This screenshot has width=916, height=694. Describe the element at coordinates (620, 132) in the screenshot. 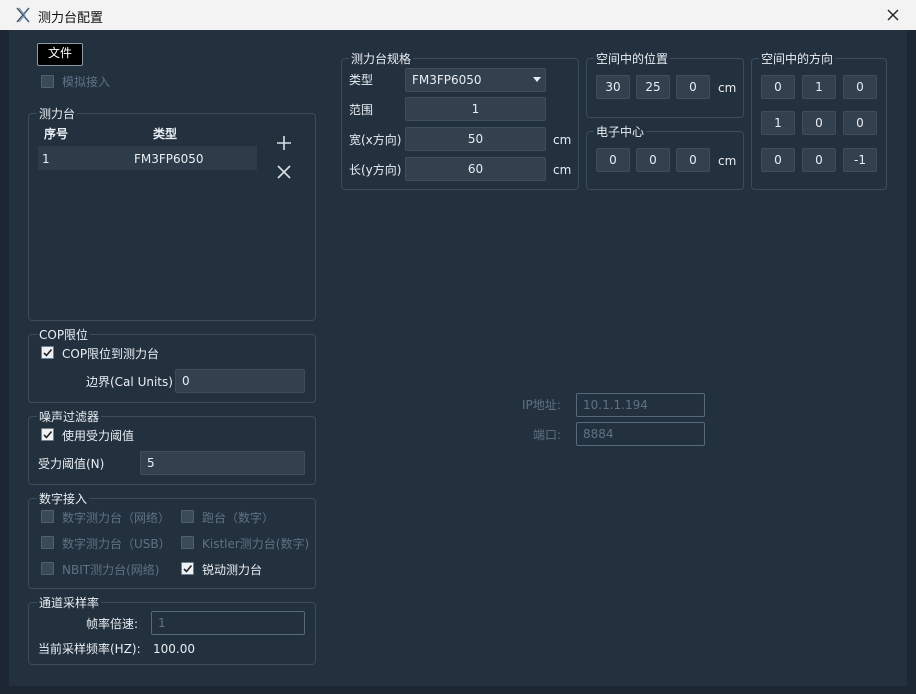

I see `electronic-center-title: 电子中心` at that location.